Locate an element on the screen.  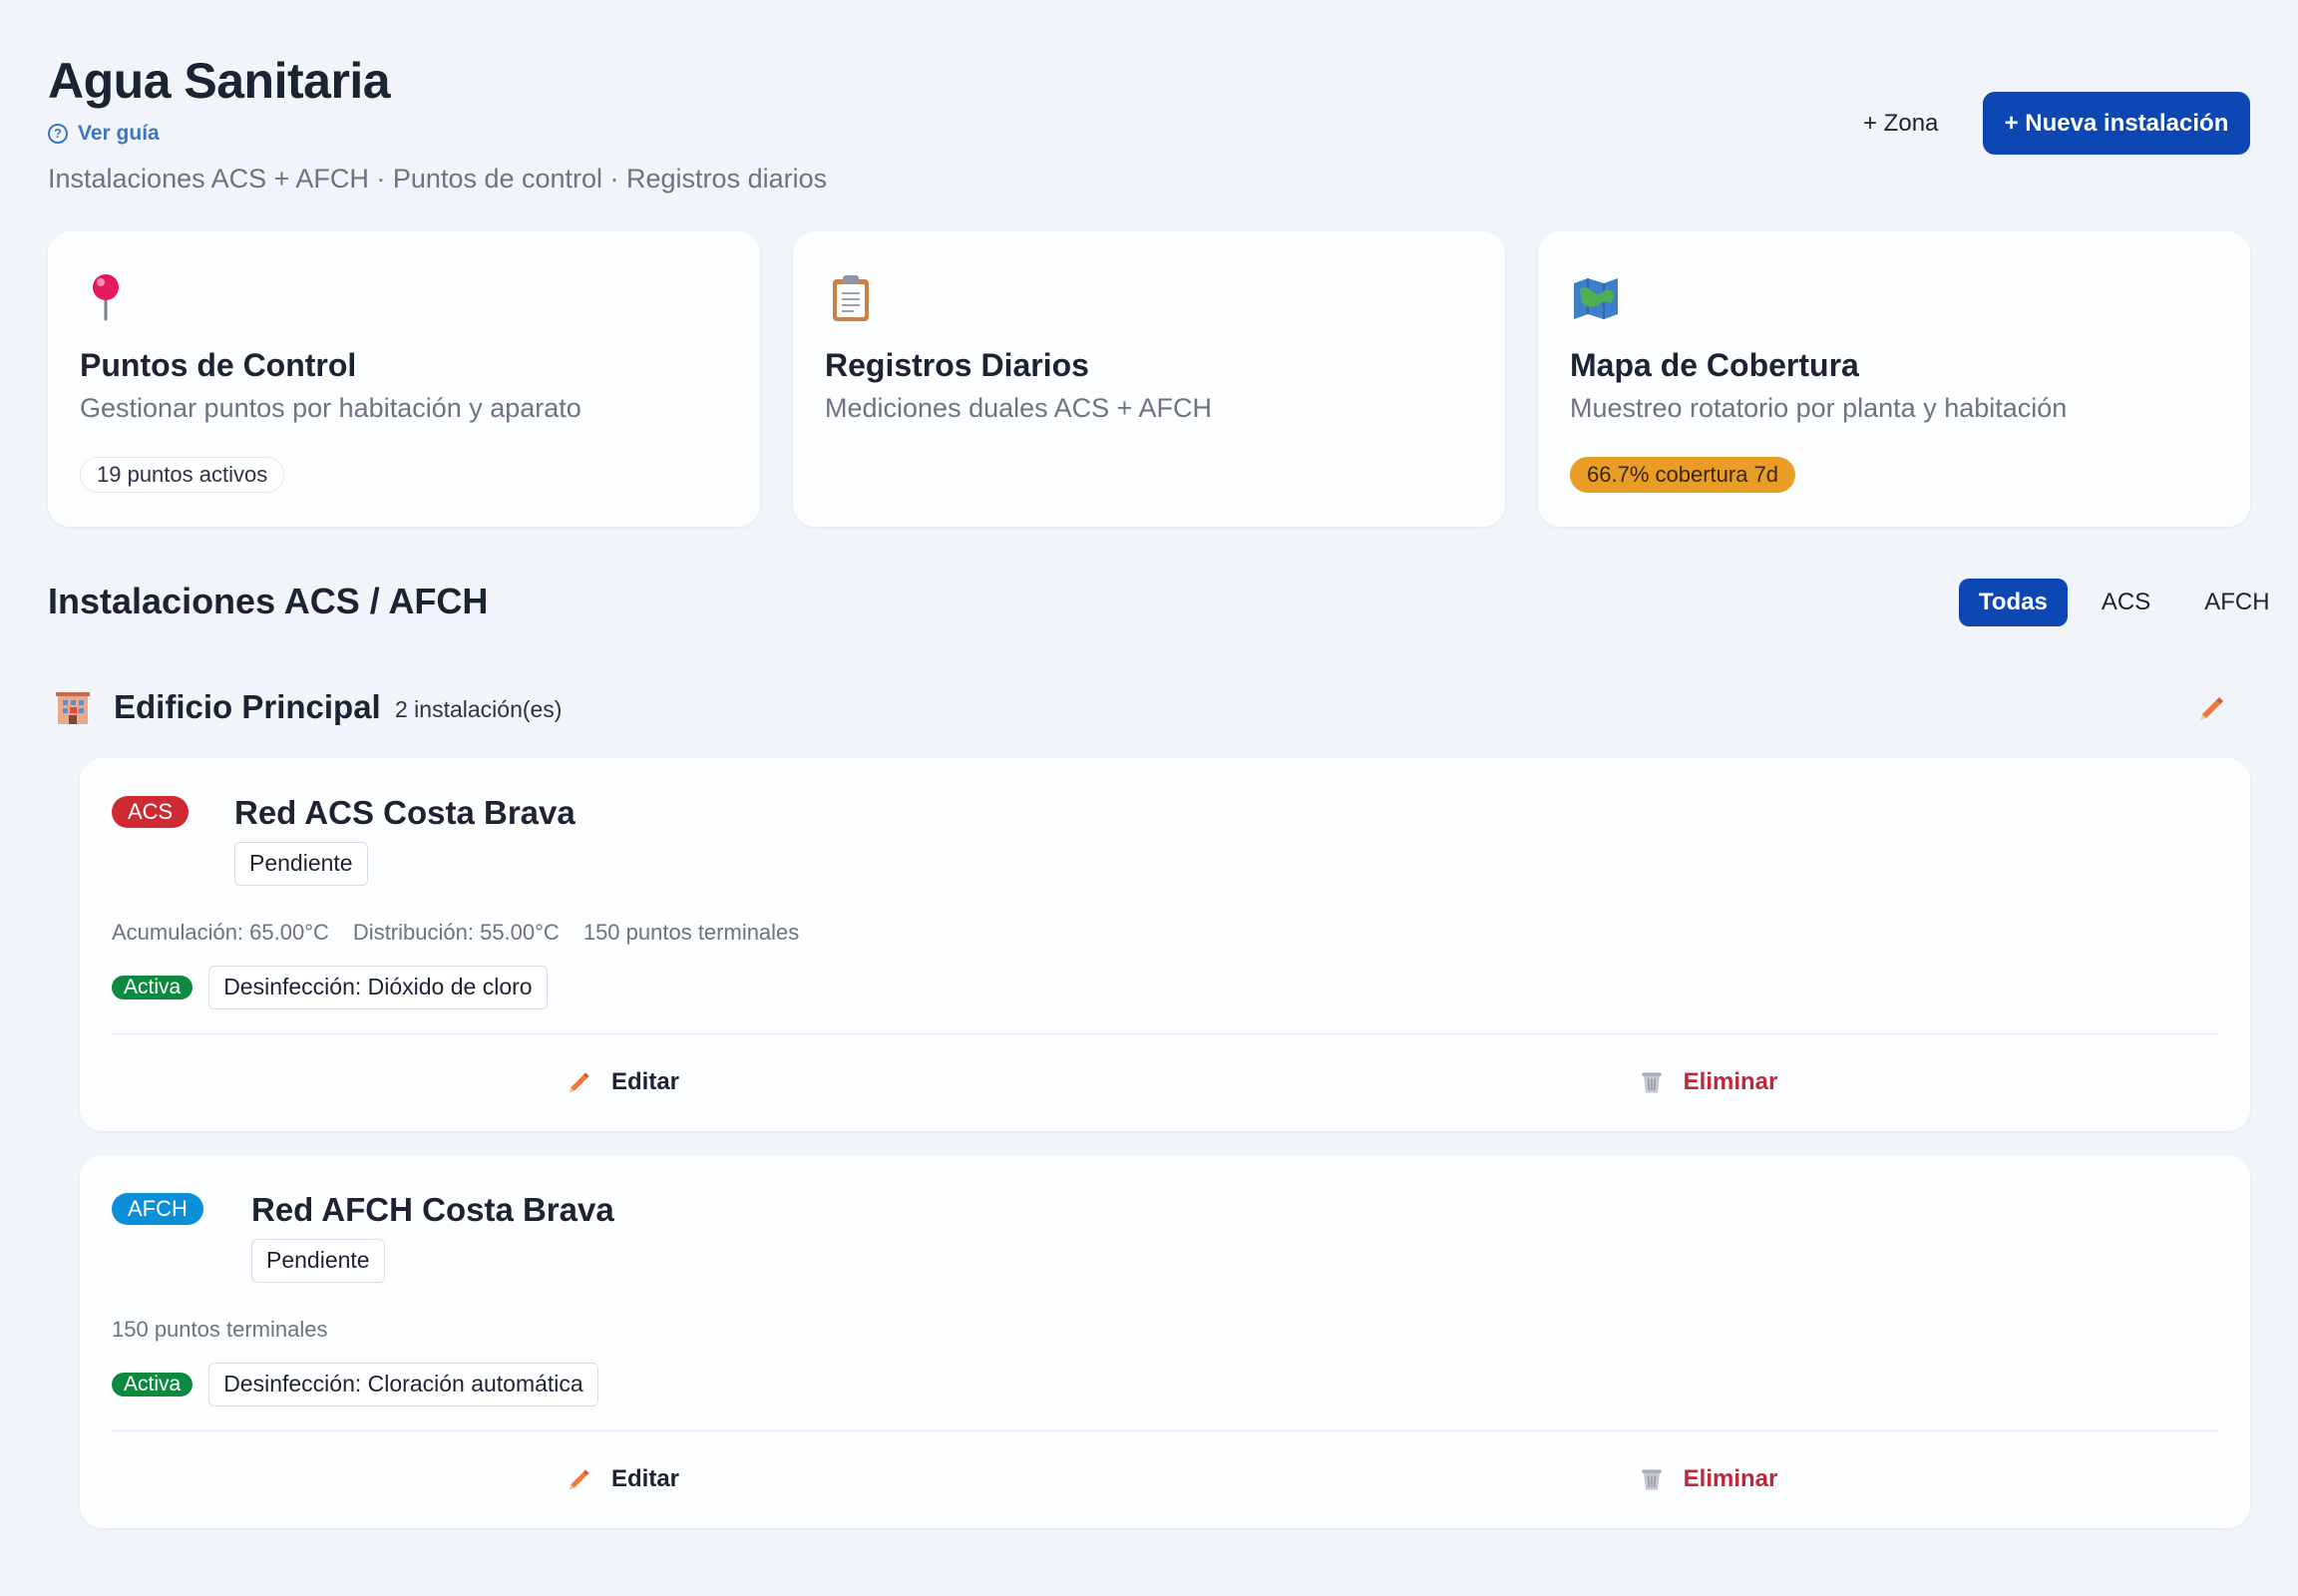
installations-section-title: Instalaciones ACS / AFCH is located at coordinates (268, 601).